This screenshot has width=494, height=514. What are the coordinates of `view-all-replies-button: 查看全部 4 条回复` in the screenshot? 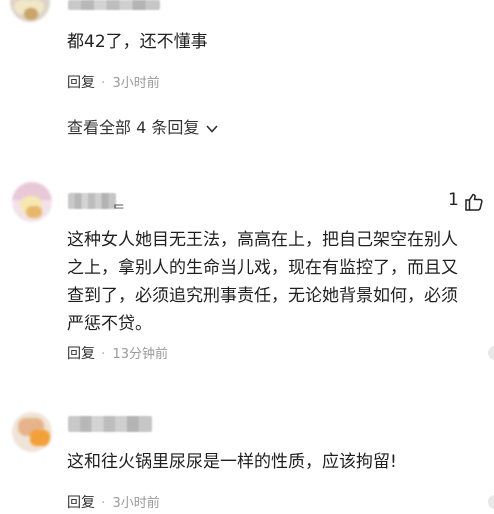 It's located at (143, 126).